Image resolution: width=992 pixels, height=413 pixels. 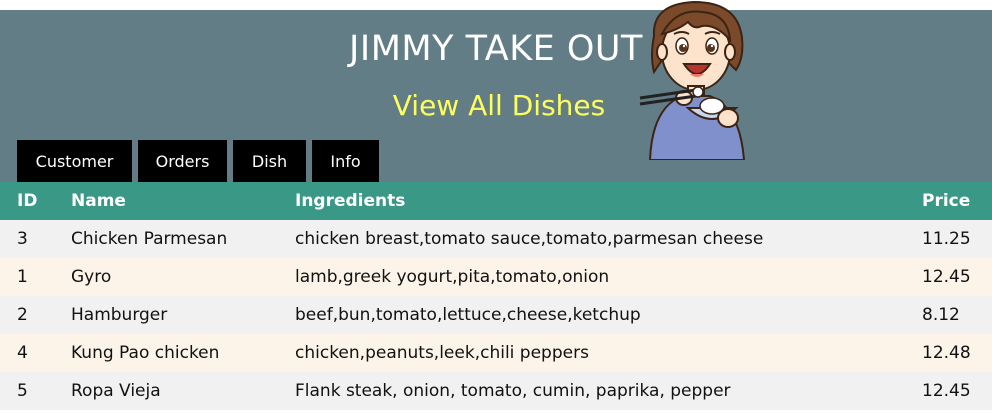 I want to click on column-header-id: ID, so click(x=27, y=201).